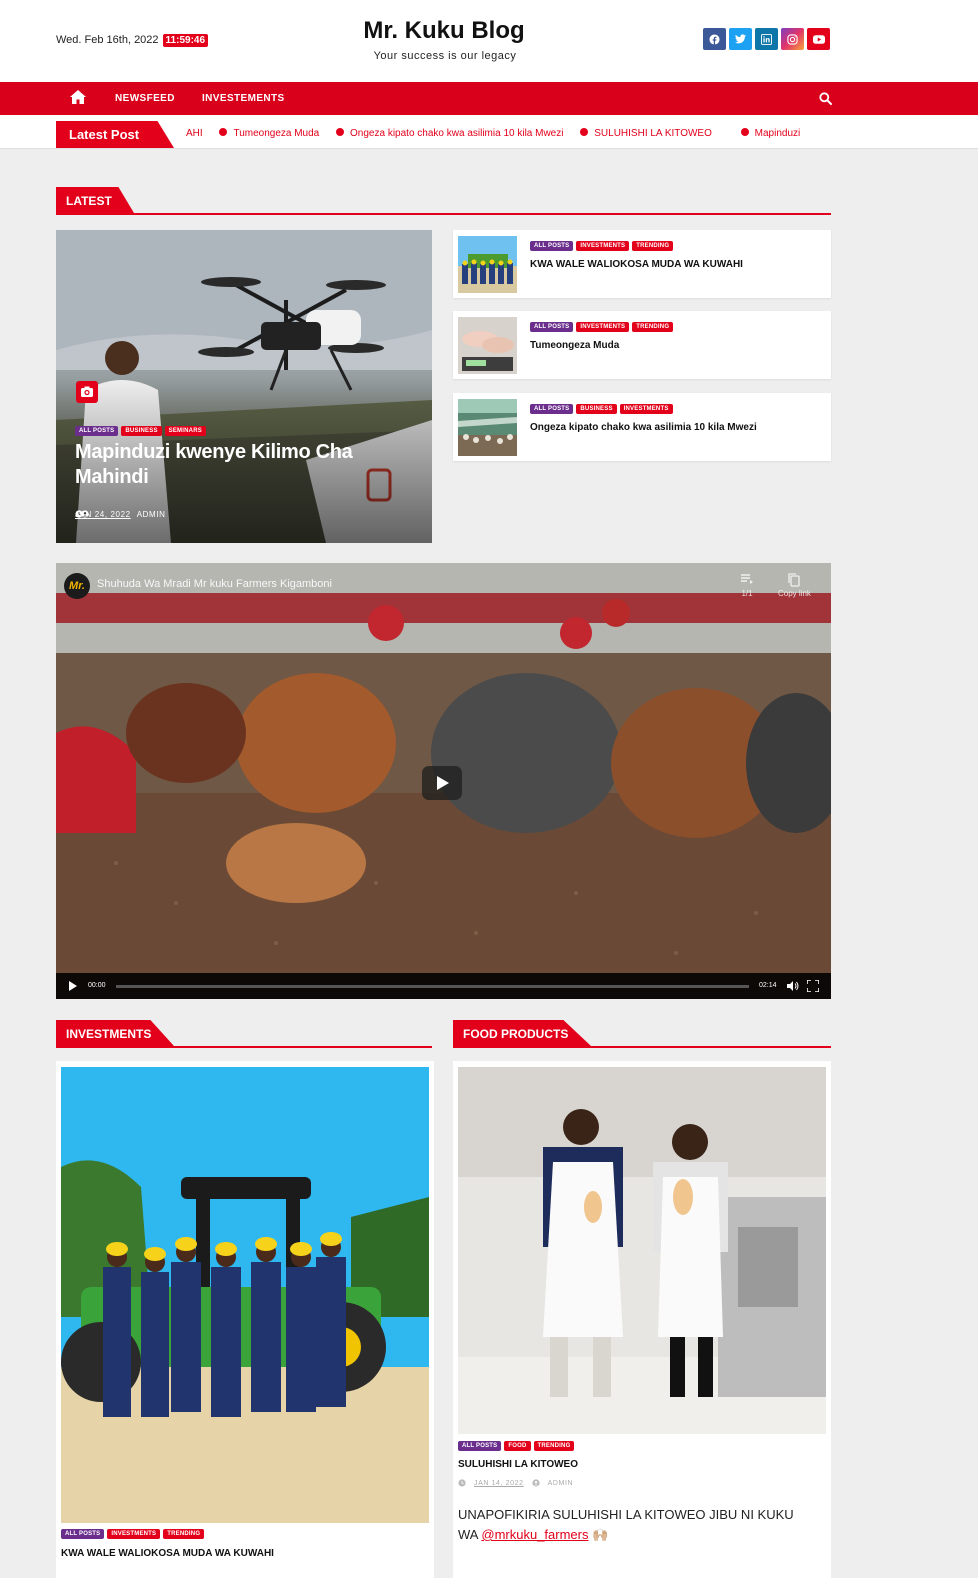 This screenshot has height=1578, width=978. I want to click on current-time: 00:00, so click(97, 985).